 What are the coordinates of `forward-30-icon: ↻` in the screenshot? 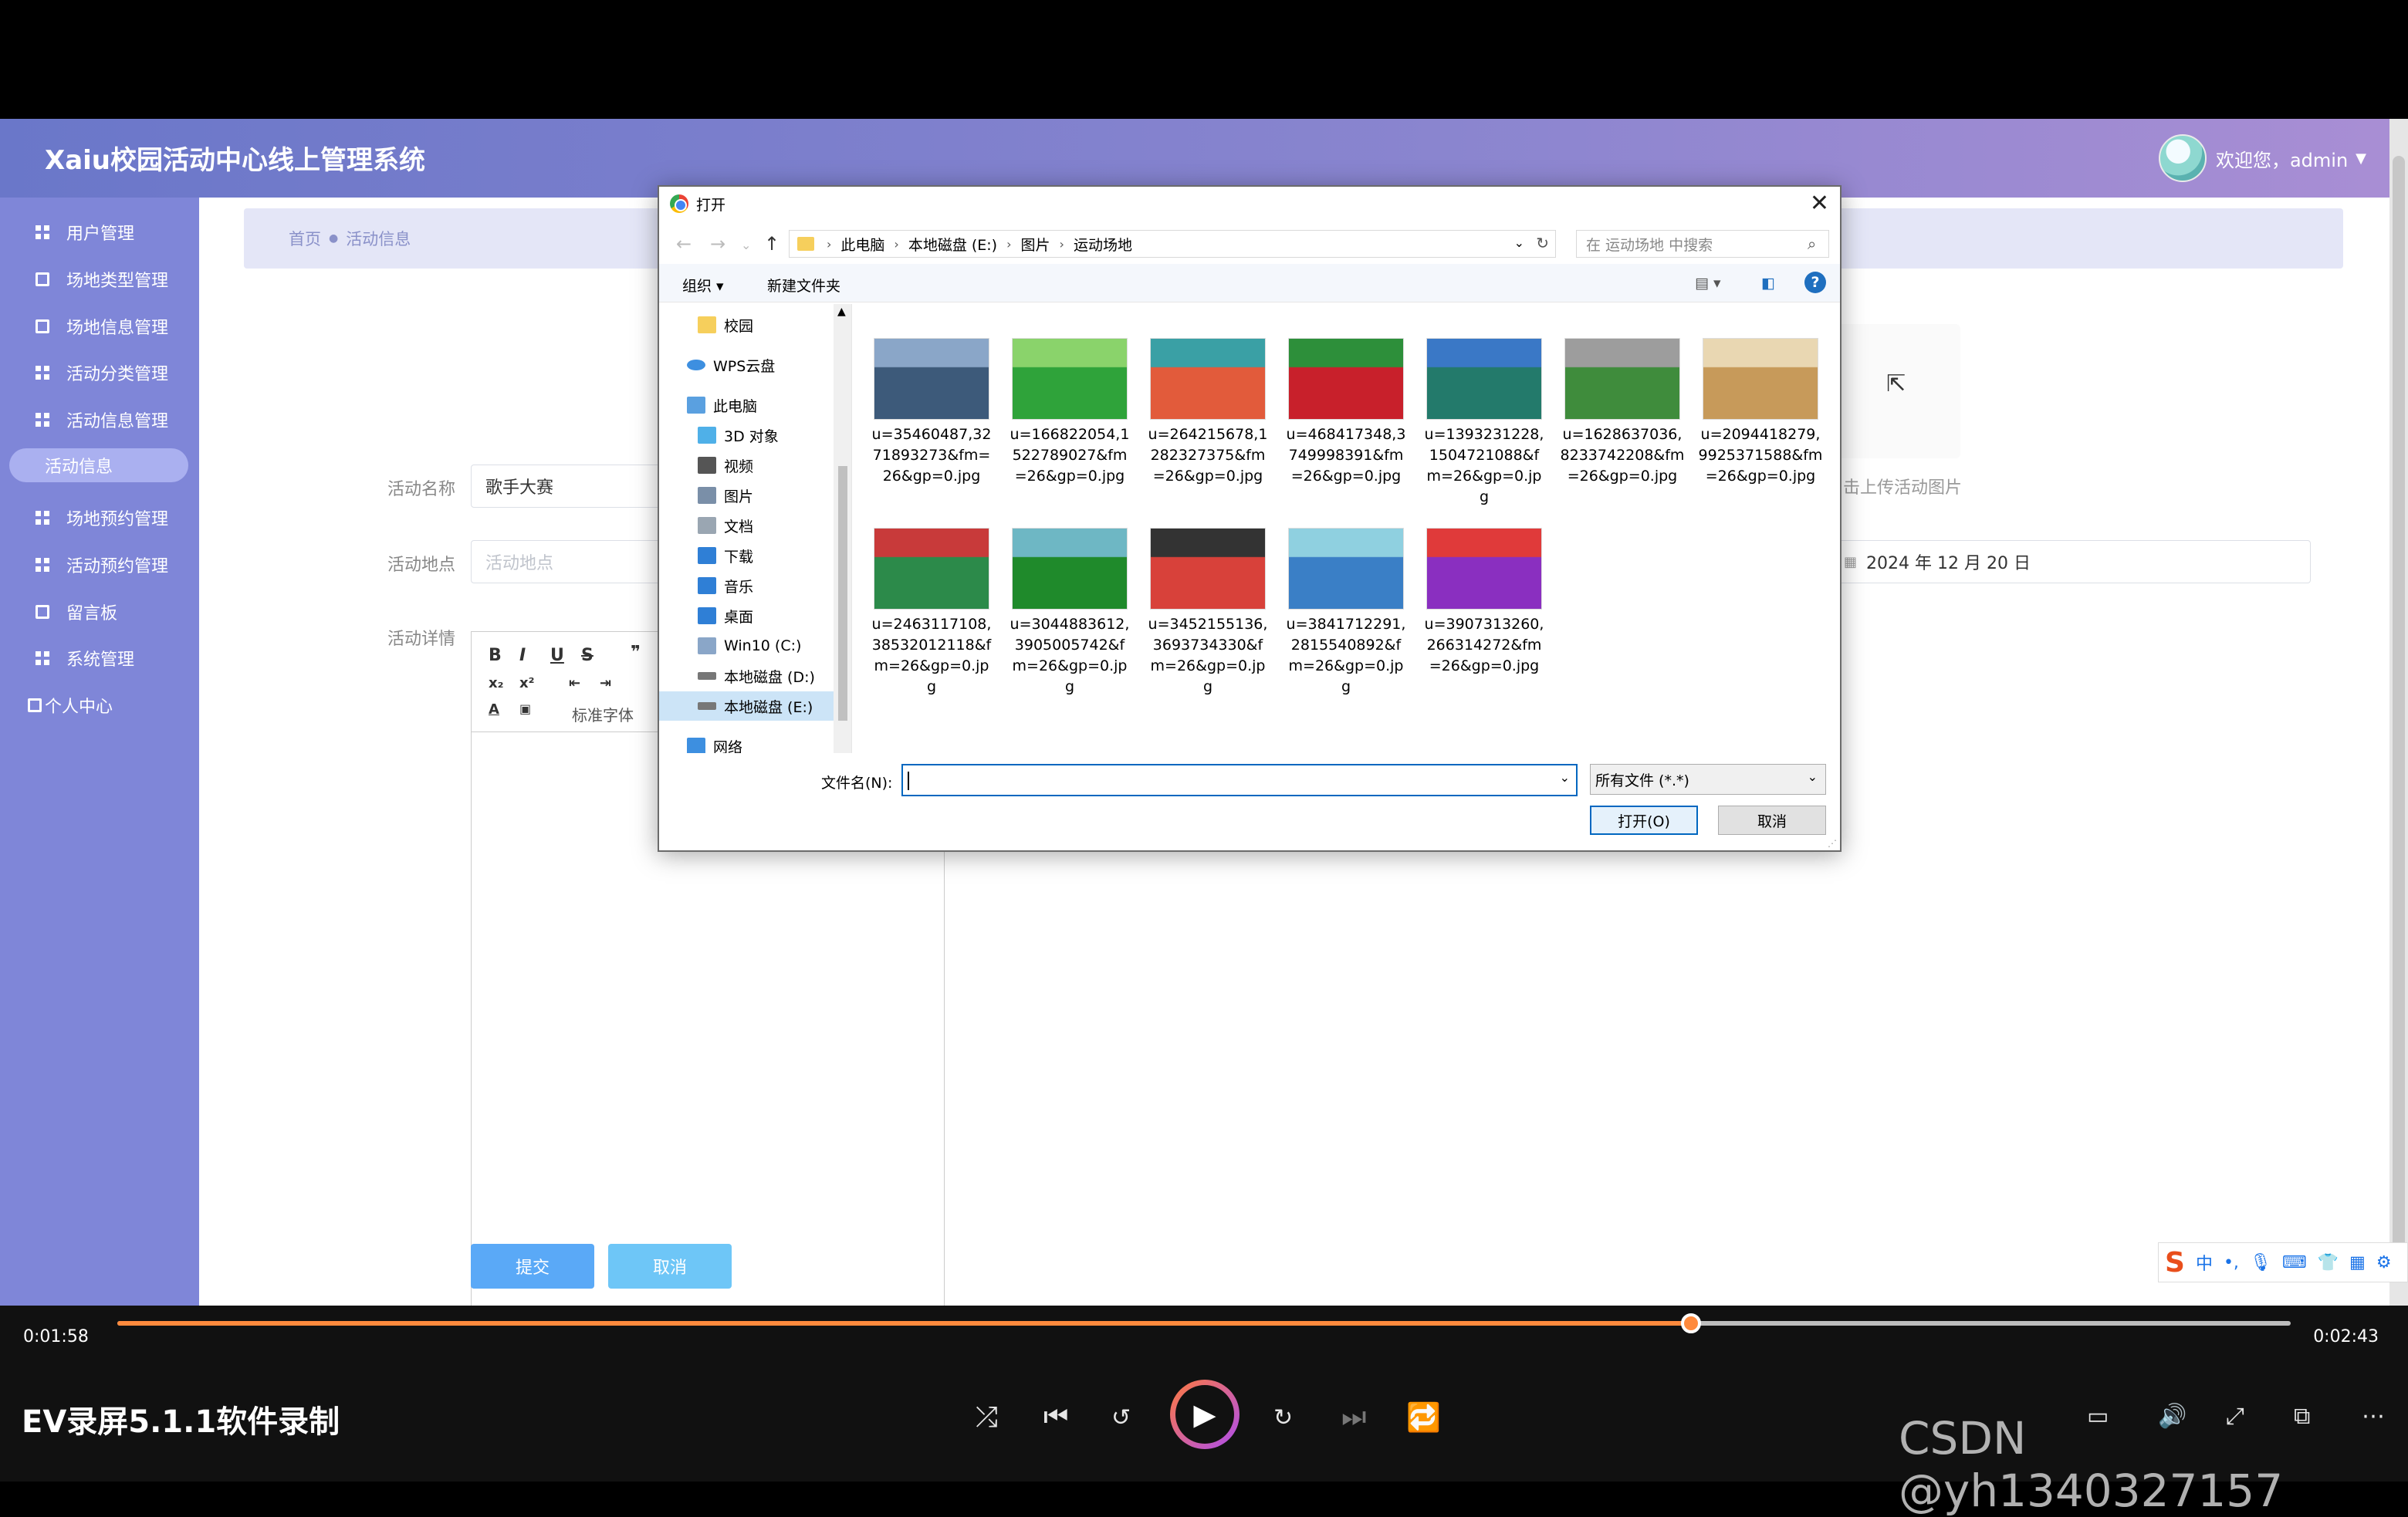 It's located at (1283, 1417).